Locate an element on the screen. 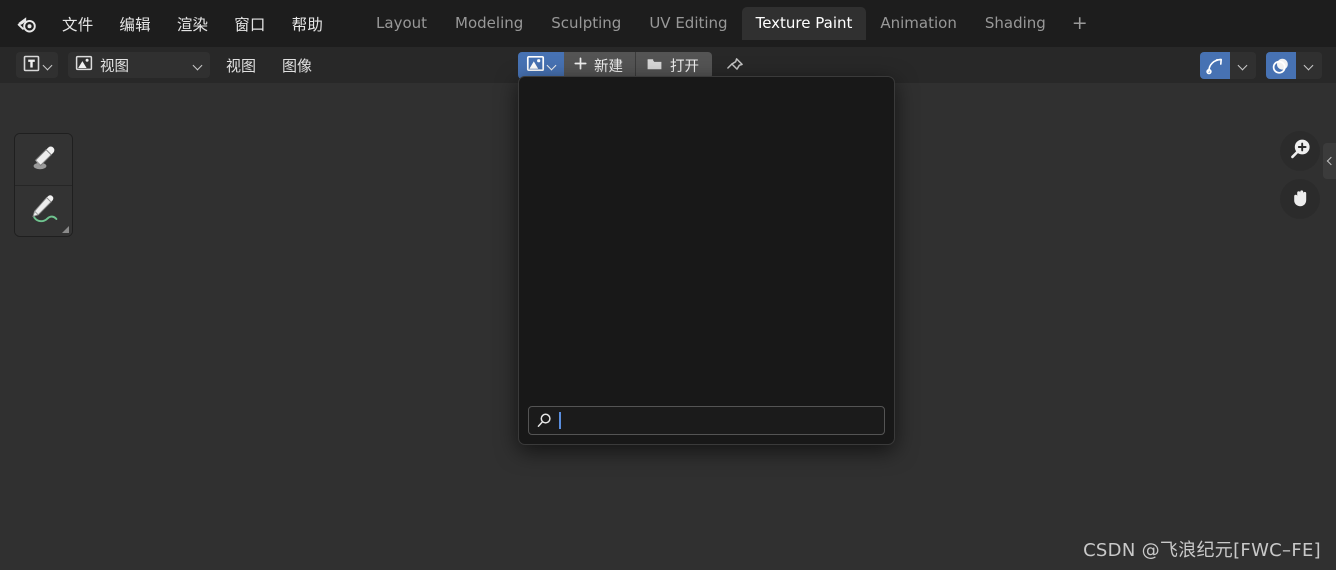 This screenshot has height=570, width=1336. header-right-toggles is located at coordinates (1261, 65).